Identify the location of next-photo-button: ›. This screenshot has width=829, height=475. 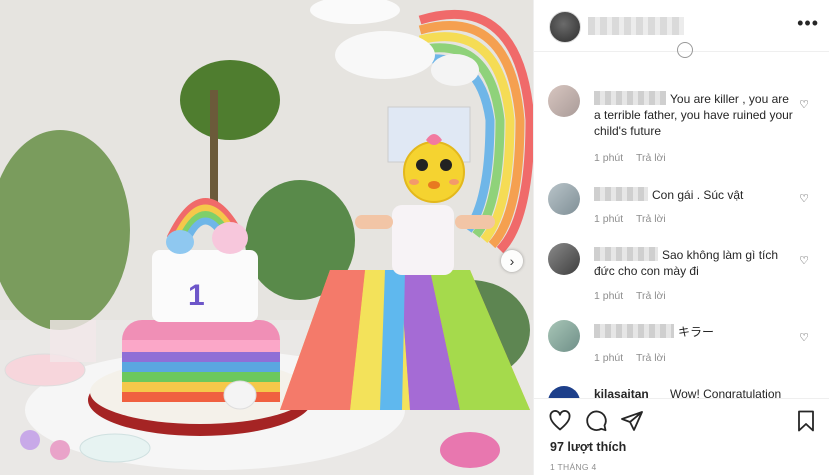
(512, 261).